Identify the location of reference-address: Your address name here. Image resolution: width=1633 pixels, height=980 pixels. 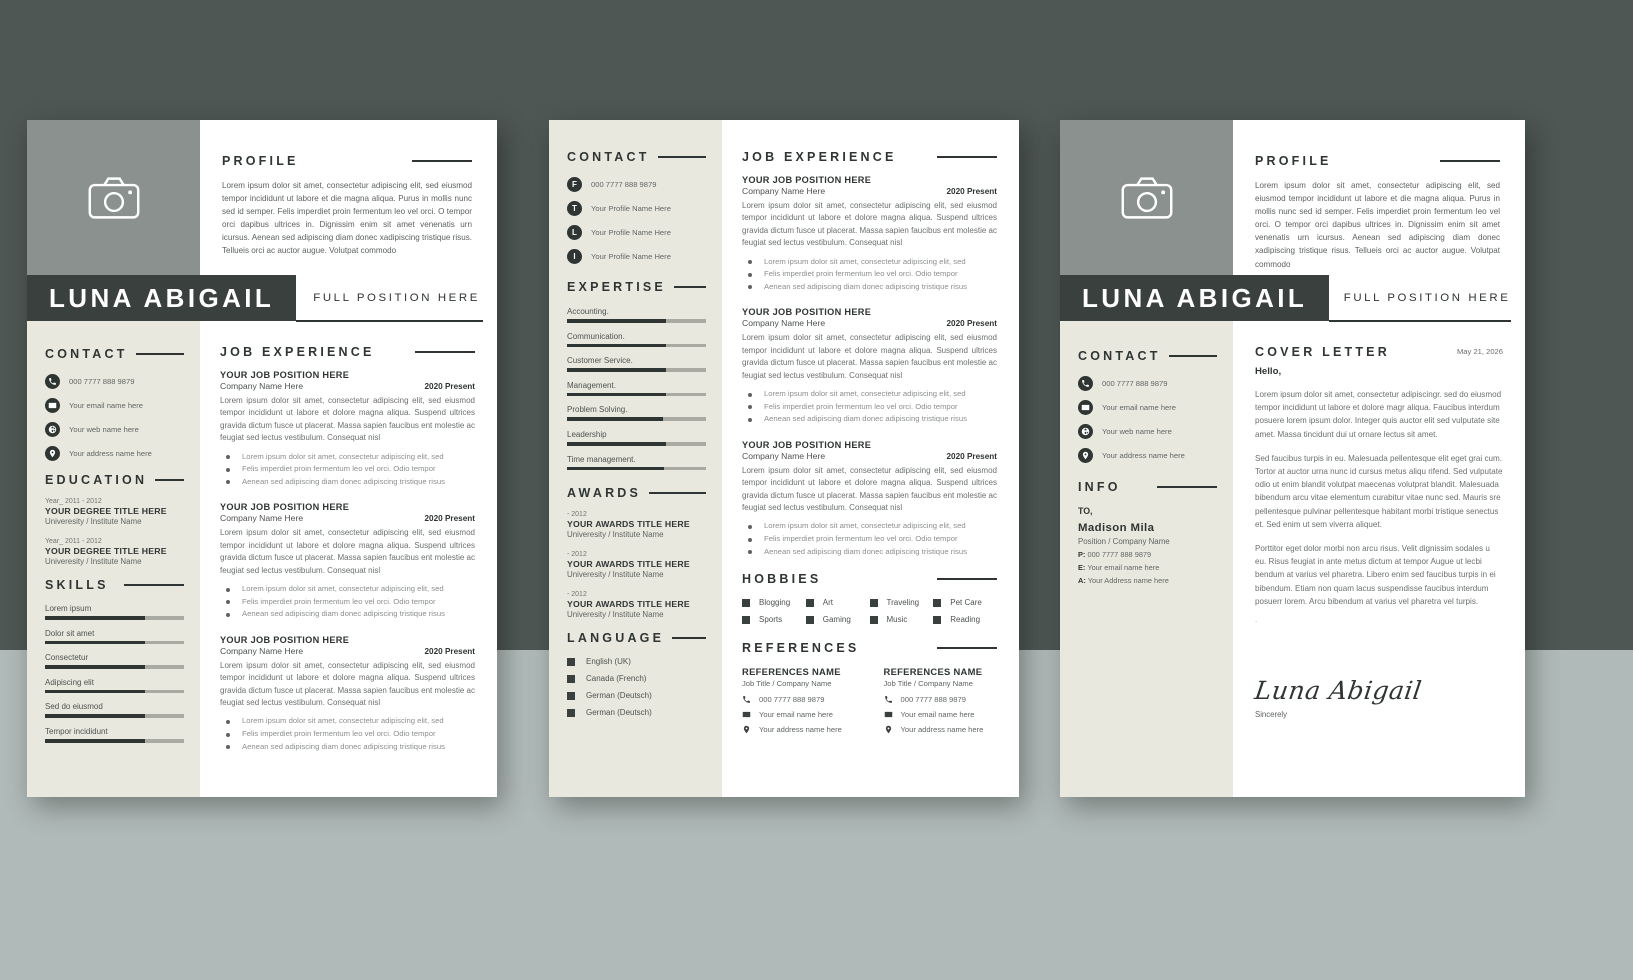
(800, 729).